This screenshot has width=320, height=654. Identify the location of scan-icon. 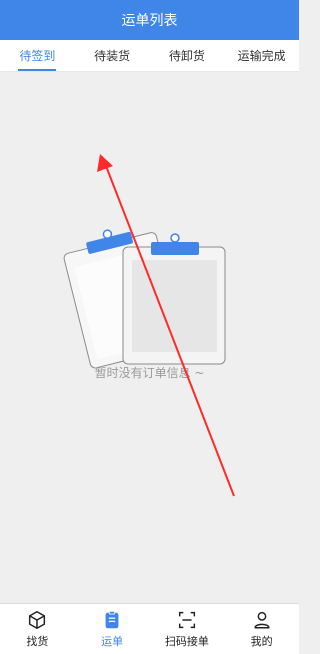
(186, 620).